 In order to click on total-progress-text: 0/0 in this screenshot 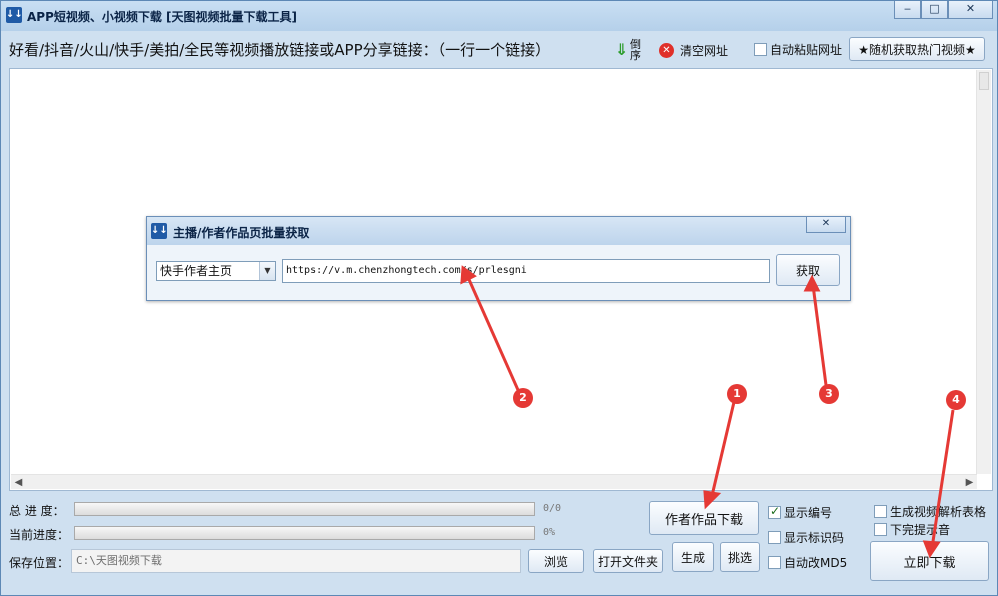, I will do `click(552, 508)`.